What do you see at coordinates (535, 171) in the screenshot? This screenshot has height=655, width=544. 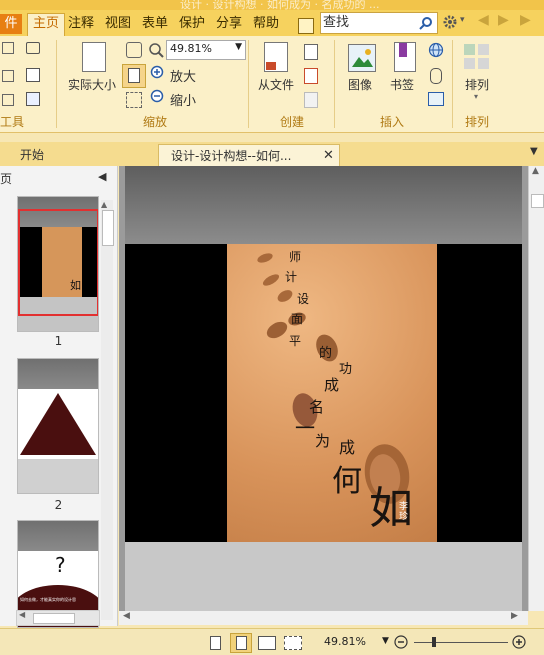 I see `scroll-up-icon: ▲` at bounding box center [535, 171].